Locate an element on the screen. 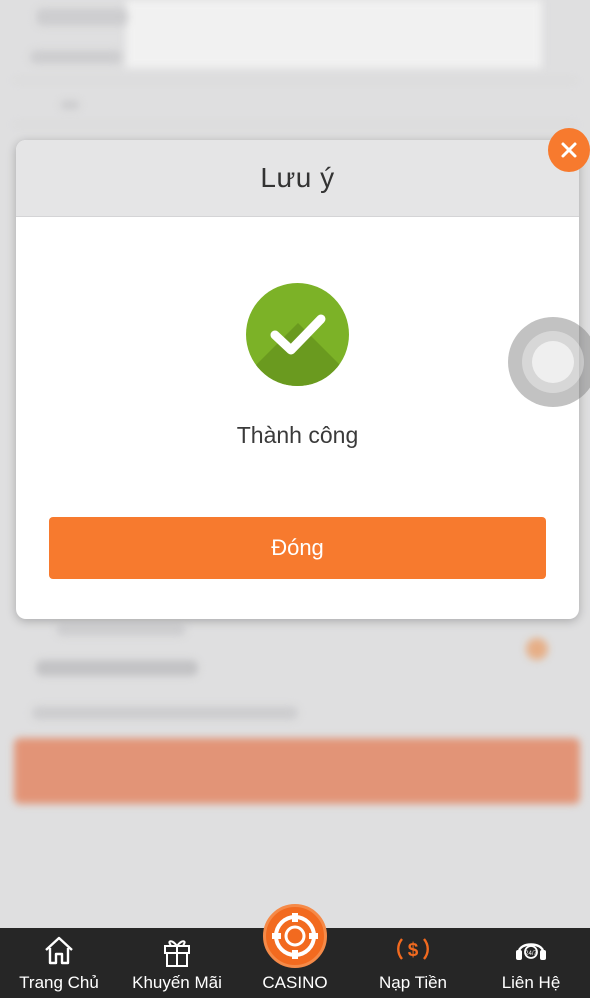 This screenshot has height=998, width=590. nav-label: Trang Chủ is located at coordinates (59, 982).